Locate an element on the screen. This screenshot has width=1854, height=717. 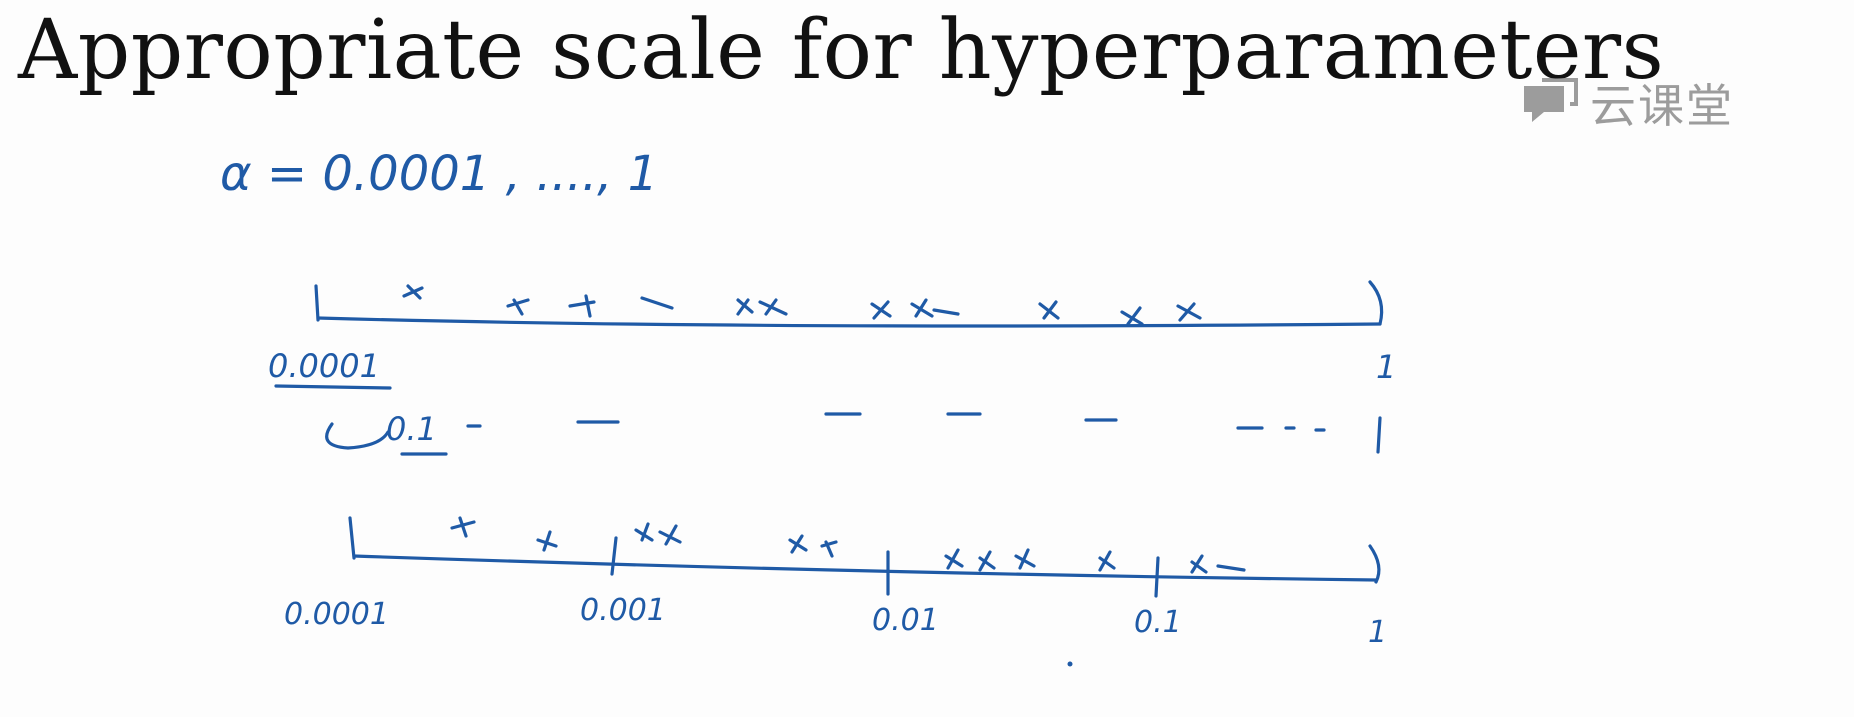
curved-arrow is located at coordinates (357, 436).